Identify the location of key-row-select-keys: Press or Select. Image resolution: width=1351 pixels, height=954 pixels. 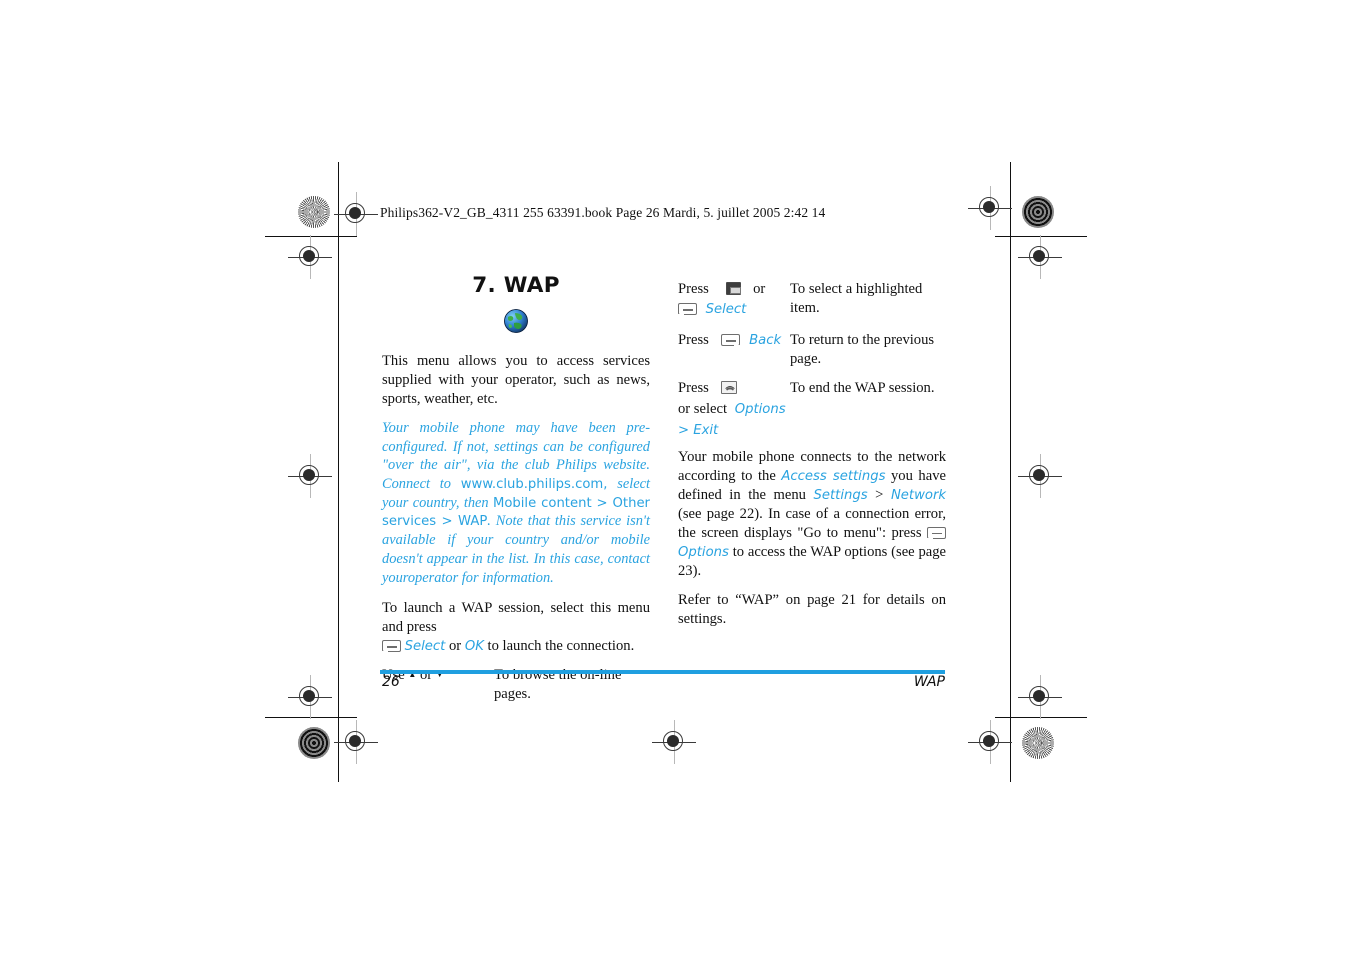
(734, 299).